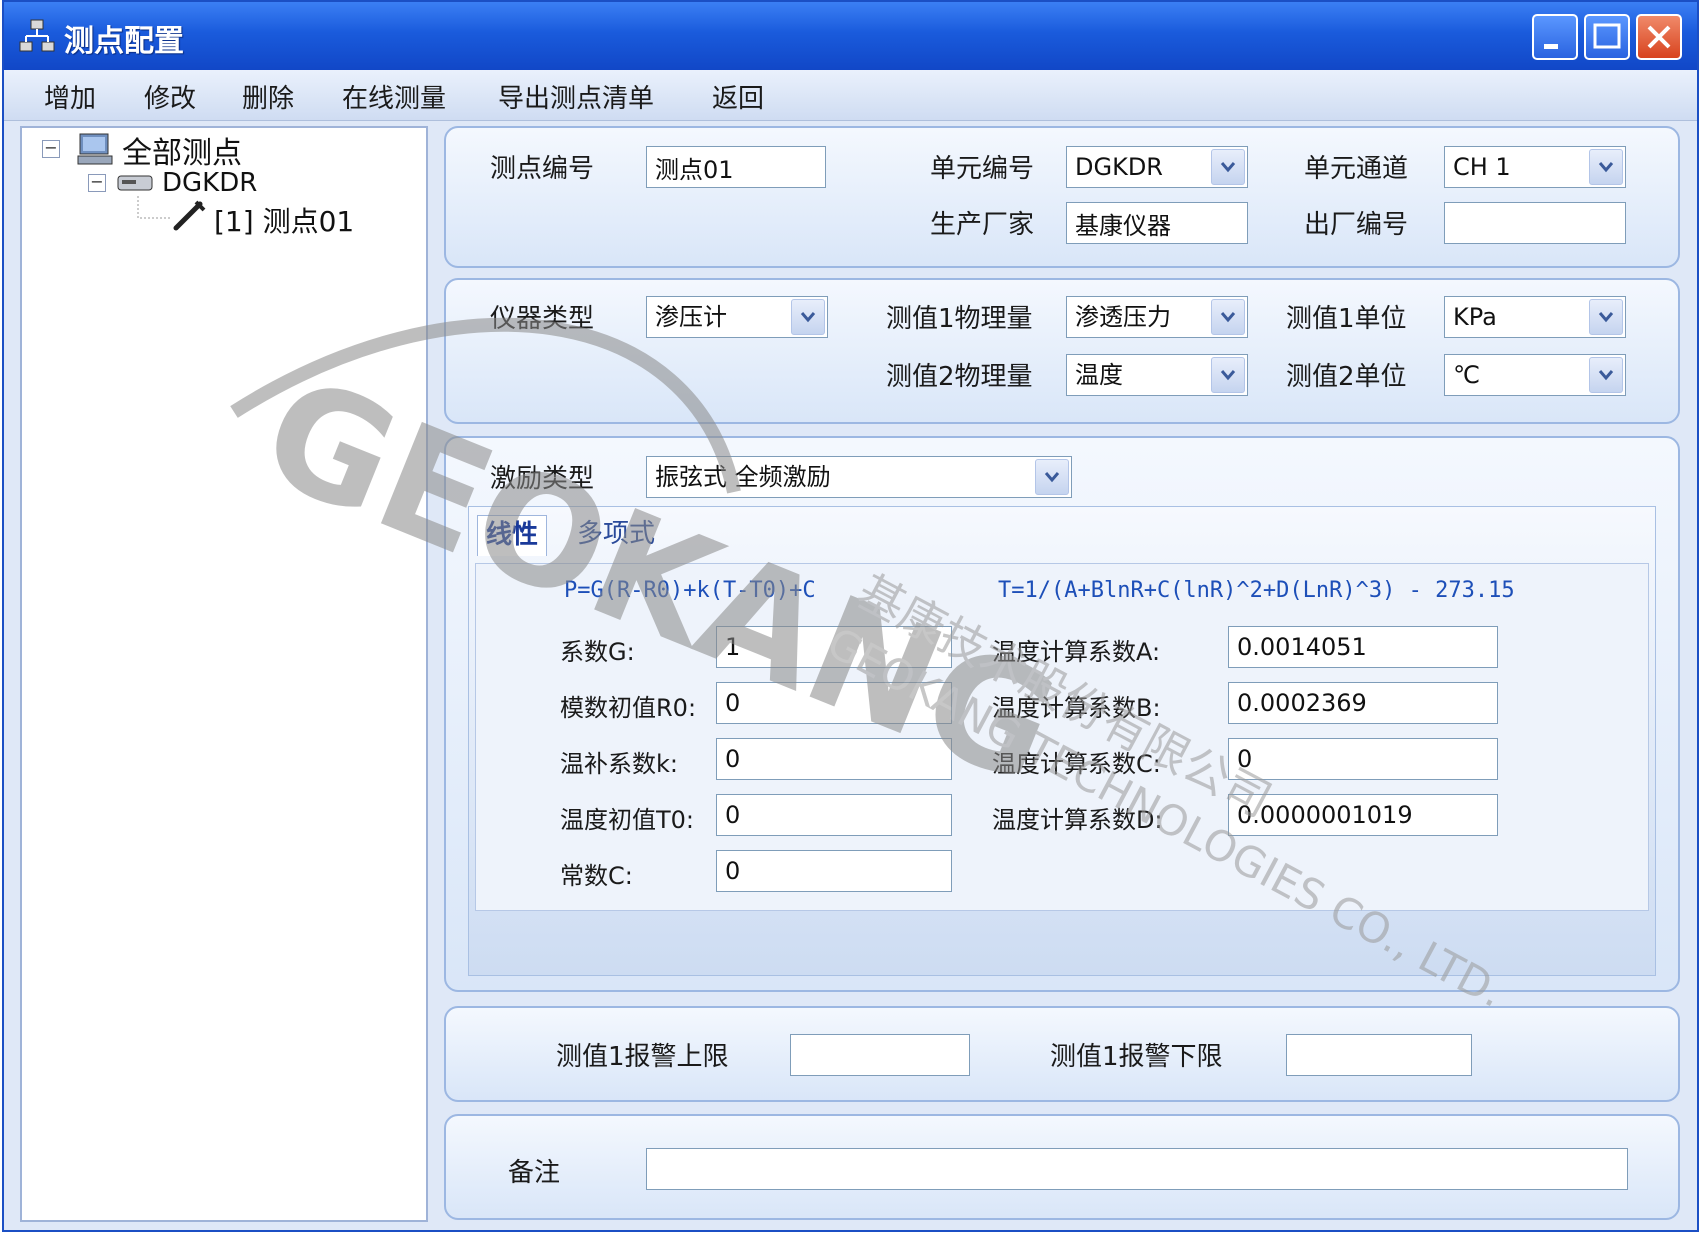 The height and width of the screenshot is (1234, 1701). I want to click on m1-quantity-label: 测值1物理量, so click(959, 319).